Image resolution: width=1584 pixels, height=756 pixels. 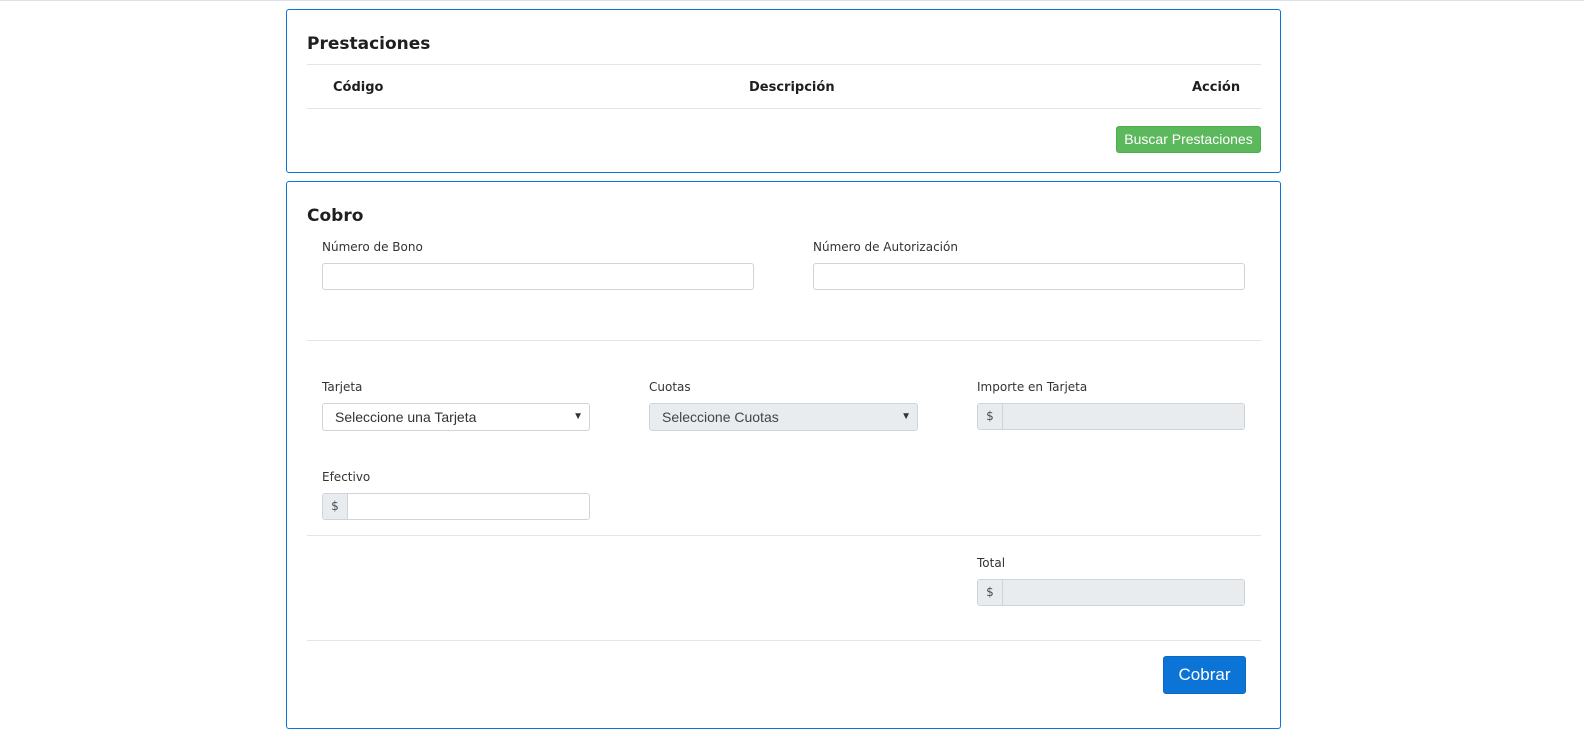 I want to click on cuotas-selected-value: Seleccione Cuotas, so click(x=720, y=417).